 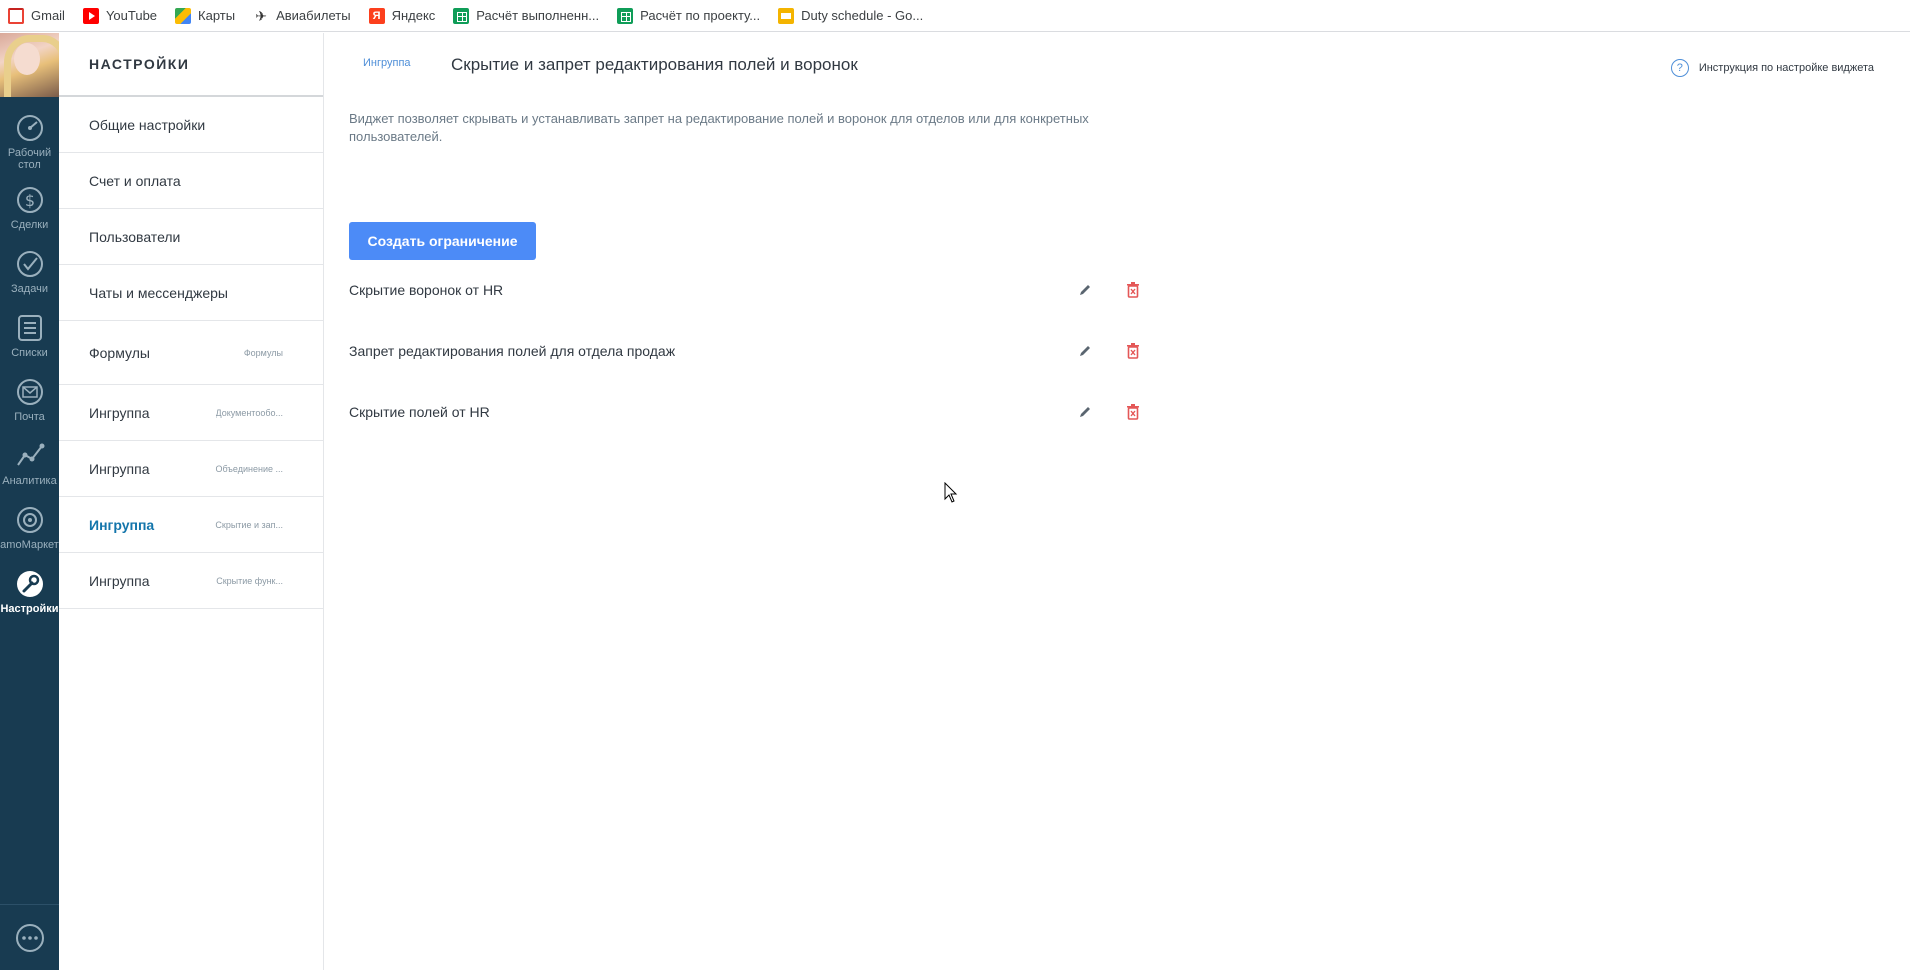 What do you see at coordinates (90, 15) in the screenshot?
I see `youtube-icon` at bounding box center [90, 15].